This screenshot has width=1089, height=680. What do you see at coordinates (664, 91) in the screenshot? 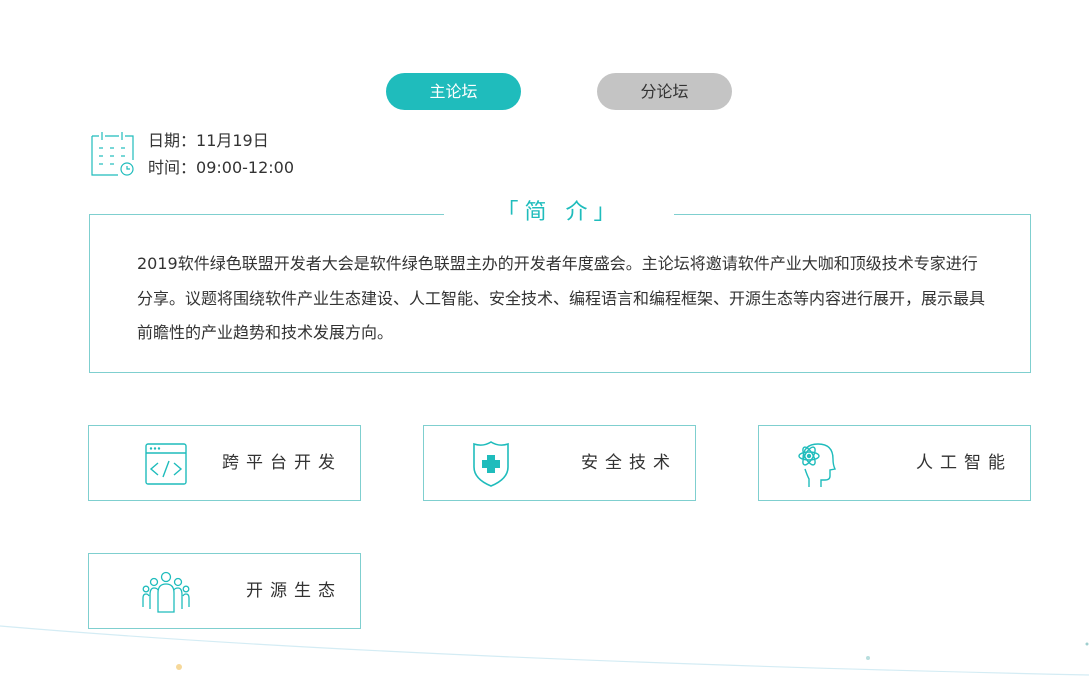
I see `tab-sub-forum: 分论坛` at bounding box center [664, 91].